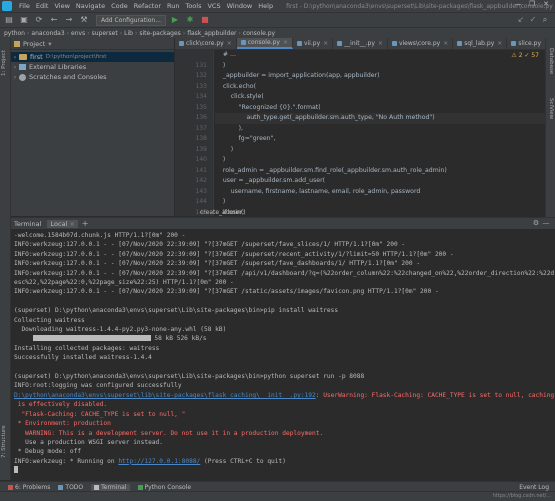 The image size is (555, 501). Describe the element at coordinates (213, 6) in the screenshot. I see `menu-item-vcs: VCS` at that location.